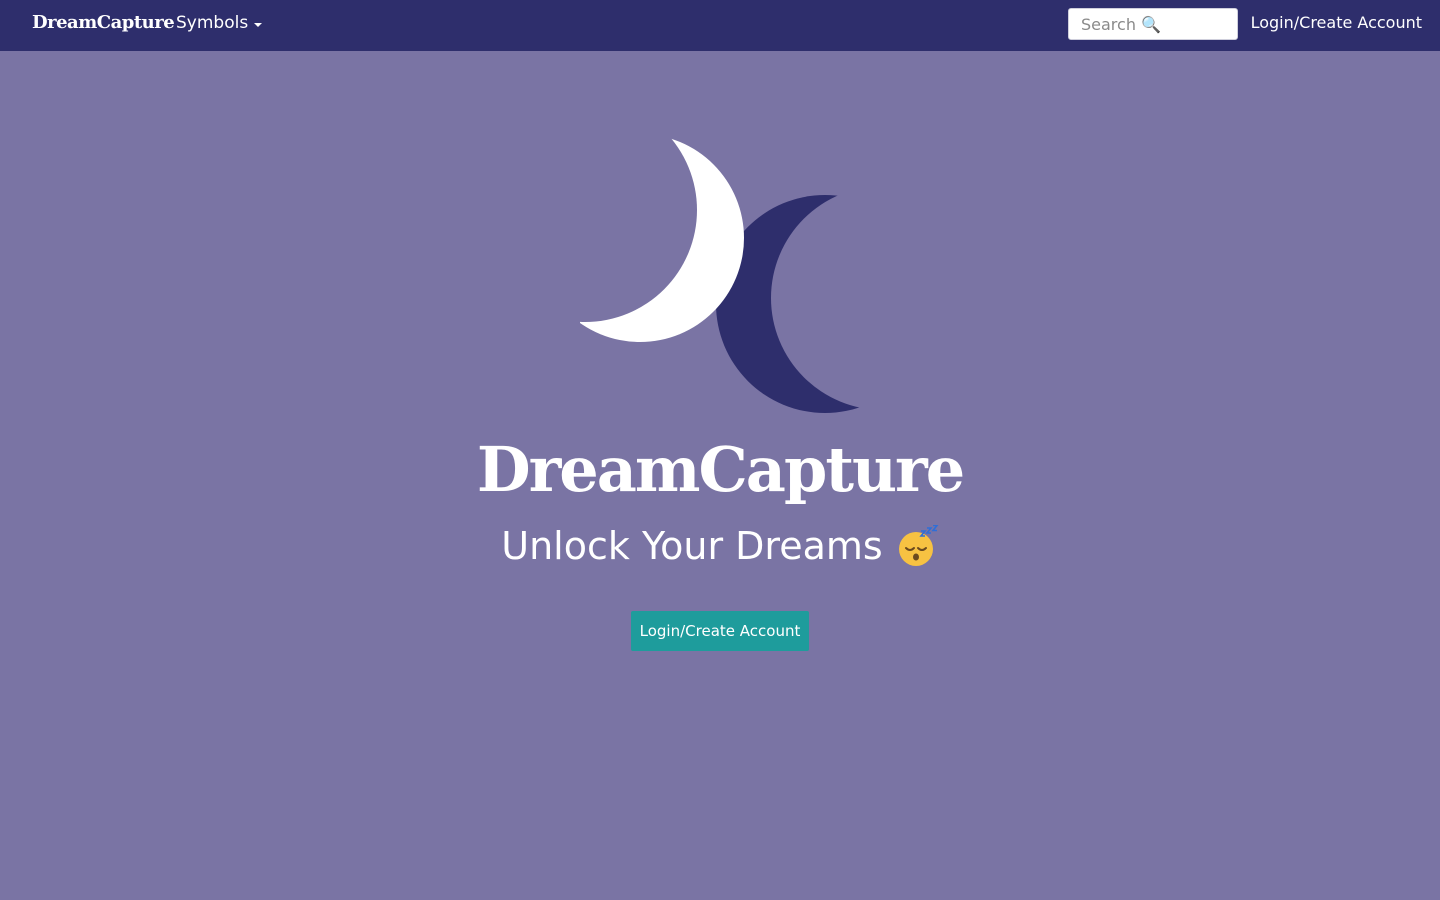 The image size is (1440, 900). I want to click on hero-title: DreamCapture, so click(720, 469).